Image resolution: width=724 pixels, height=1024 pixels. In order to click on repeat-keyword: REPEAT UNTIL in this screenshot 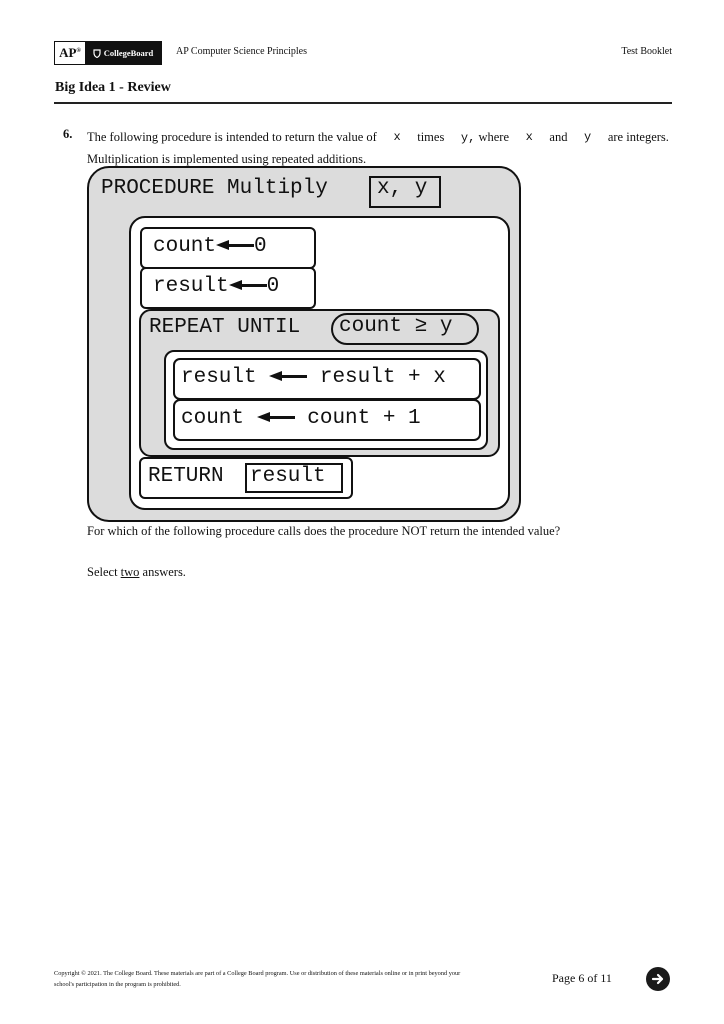, I will do `click(225, 327)`.